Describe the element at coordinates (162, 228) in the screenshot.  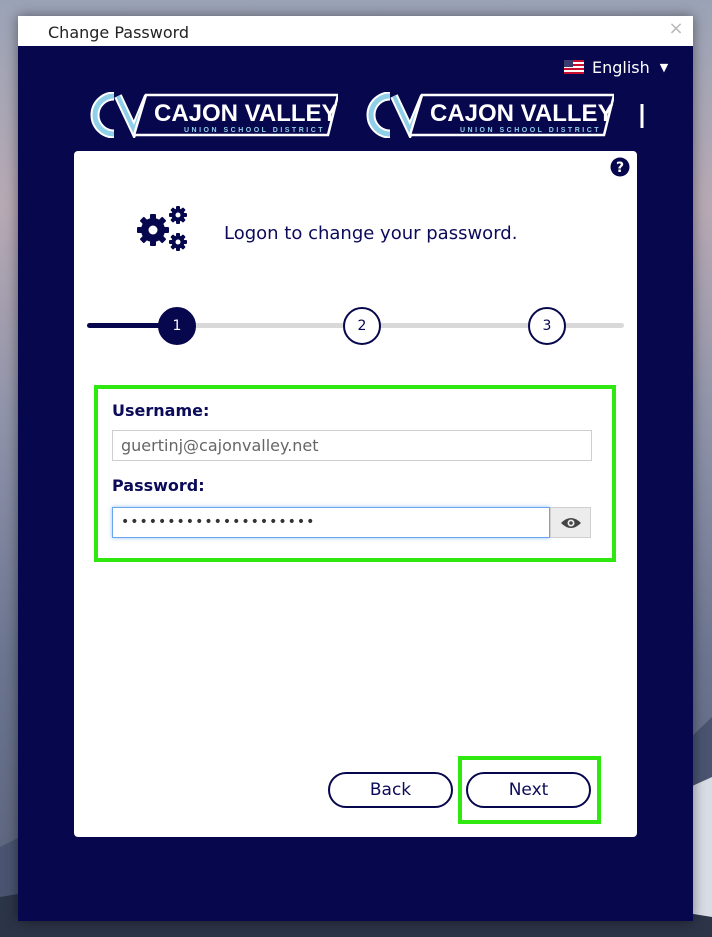
I see `gears-icon` at that location.